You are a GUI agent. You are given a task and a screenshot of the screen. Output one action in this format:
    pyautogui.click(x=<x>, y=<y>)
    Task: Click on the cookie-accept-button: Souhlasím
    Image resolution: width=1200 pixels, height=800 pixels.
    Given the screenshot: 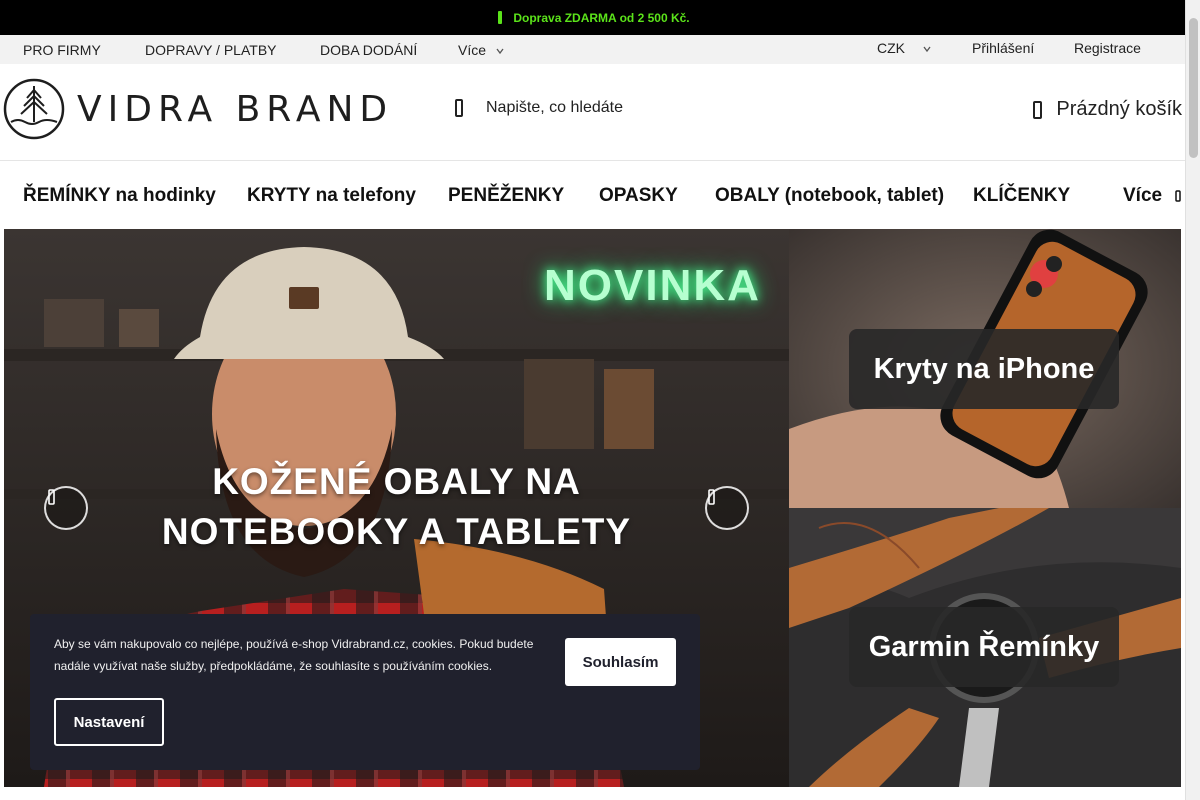 What is the action you would take?
    pyautogui.click(x=620, y=662)
    